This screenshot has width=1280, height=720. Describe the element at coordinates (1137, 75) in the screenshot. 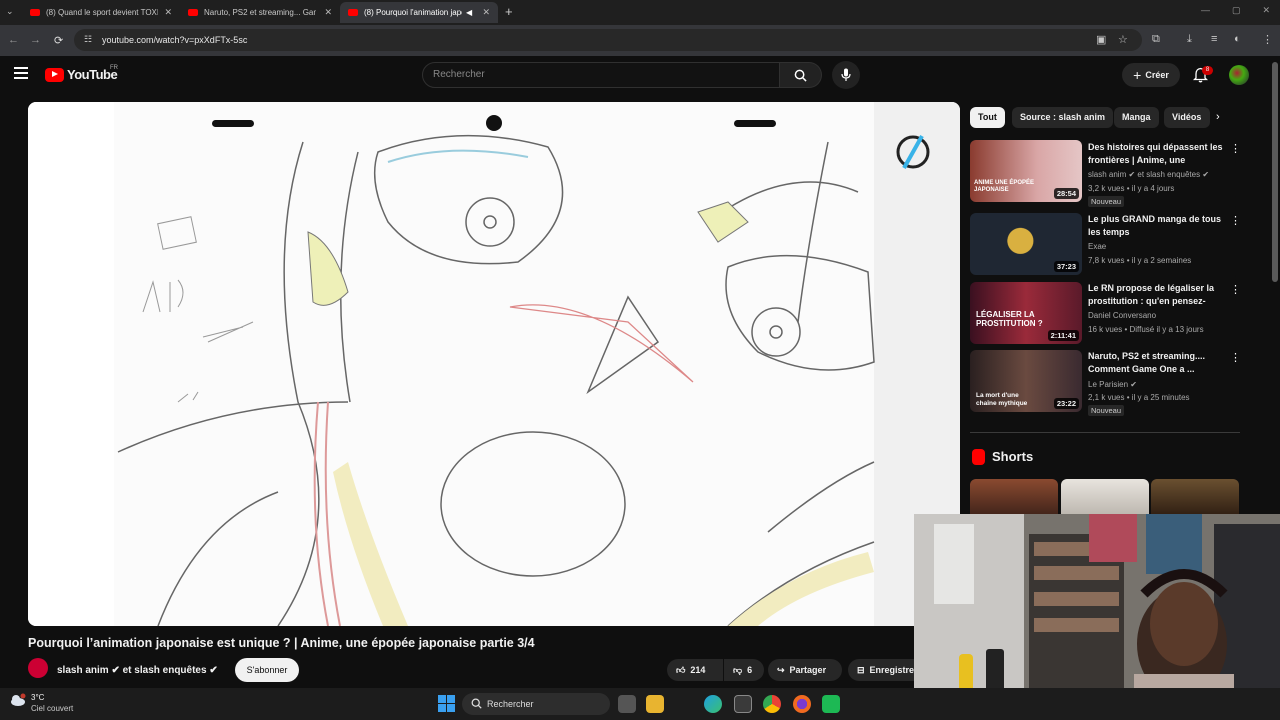

I see `plus-icon: +` at that location.